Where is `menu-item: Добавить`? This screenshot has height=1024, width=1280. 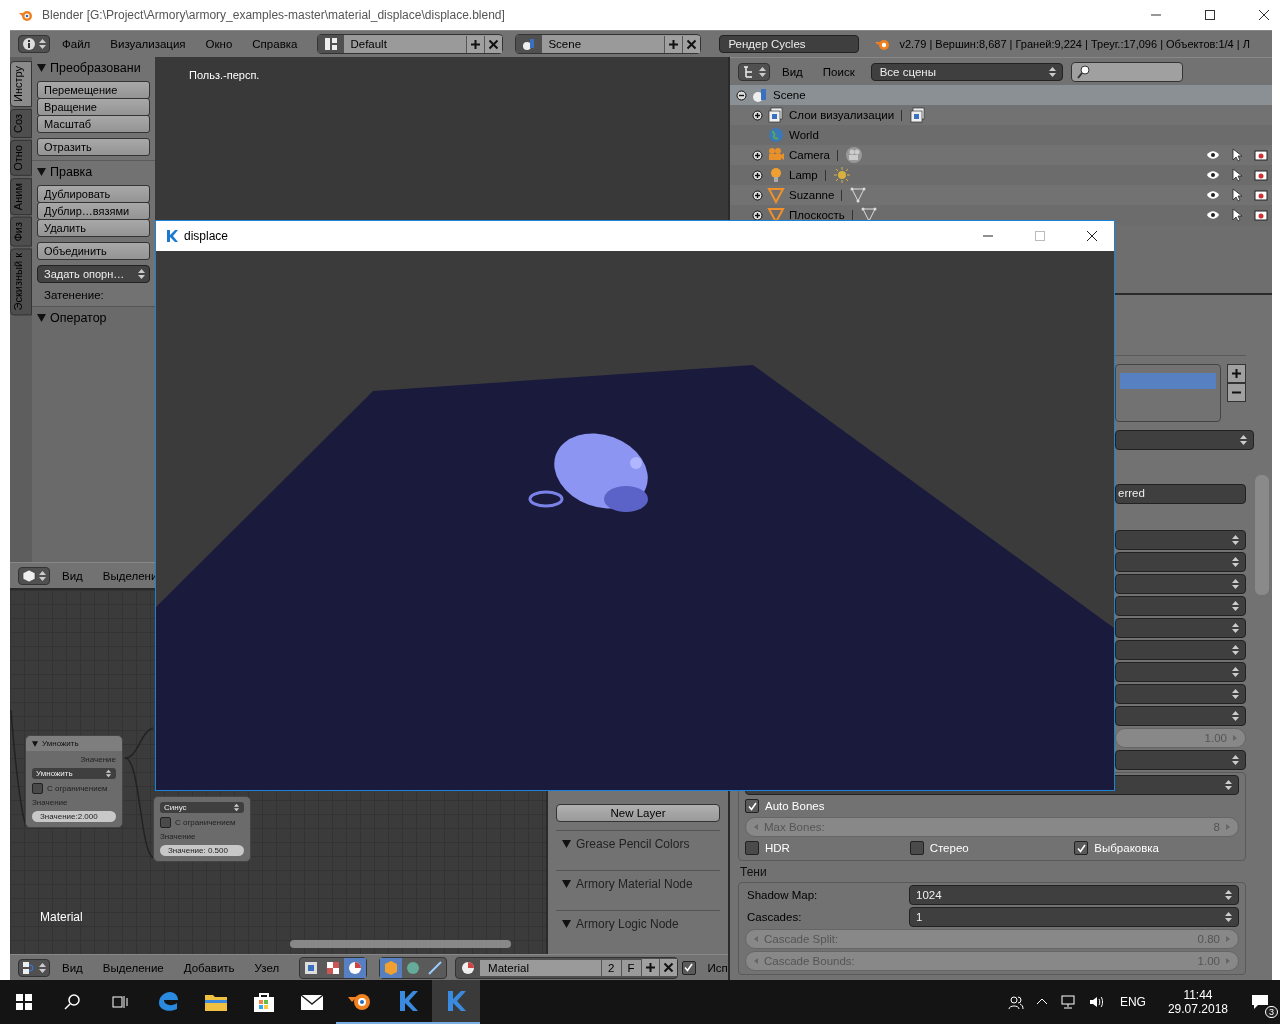 menu-item: Добавить is located at coordinates (209, 967).